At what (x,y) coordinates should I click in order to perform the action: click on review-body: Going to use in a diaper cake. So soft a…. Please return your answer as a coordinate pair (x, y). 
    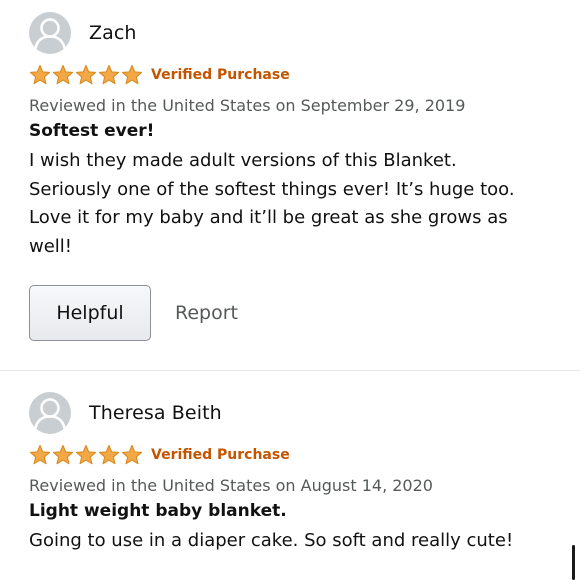
    Looking at the image, I should click on (271, 540).